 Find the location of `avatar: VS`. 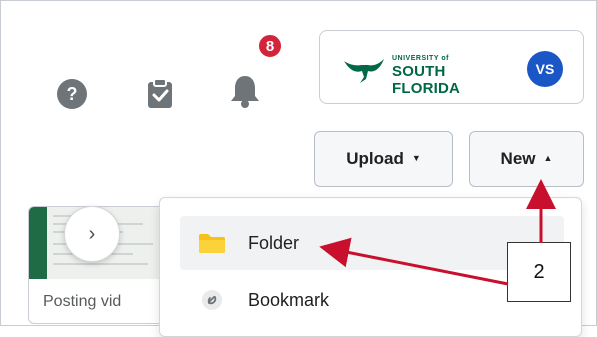

avatar: VS is located at coordinates (545, 69).